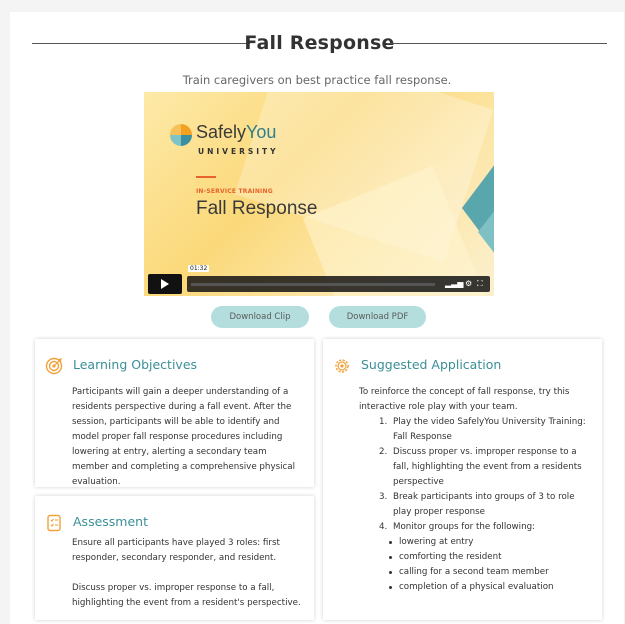 This screenshot has width=625, height=624. What do you see at coordinates (342, 366) in the screenshot?
I see `gear-icon` at bounding box center [342, 366].